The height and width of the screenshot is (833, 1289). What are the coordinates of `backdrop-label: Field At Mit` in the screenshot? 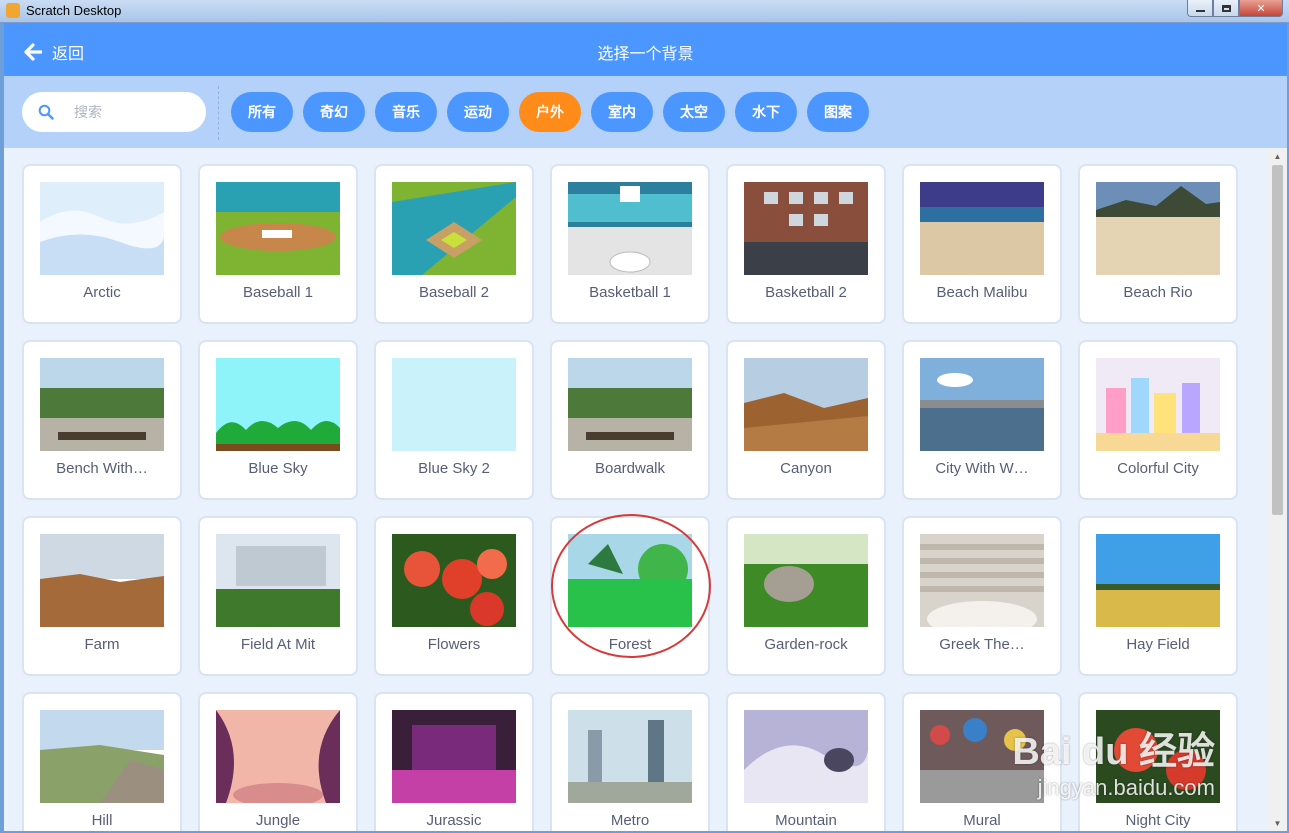 It's located at (278, 644).